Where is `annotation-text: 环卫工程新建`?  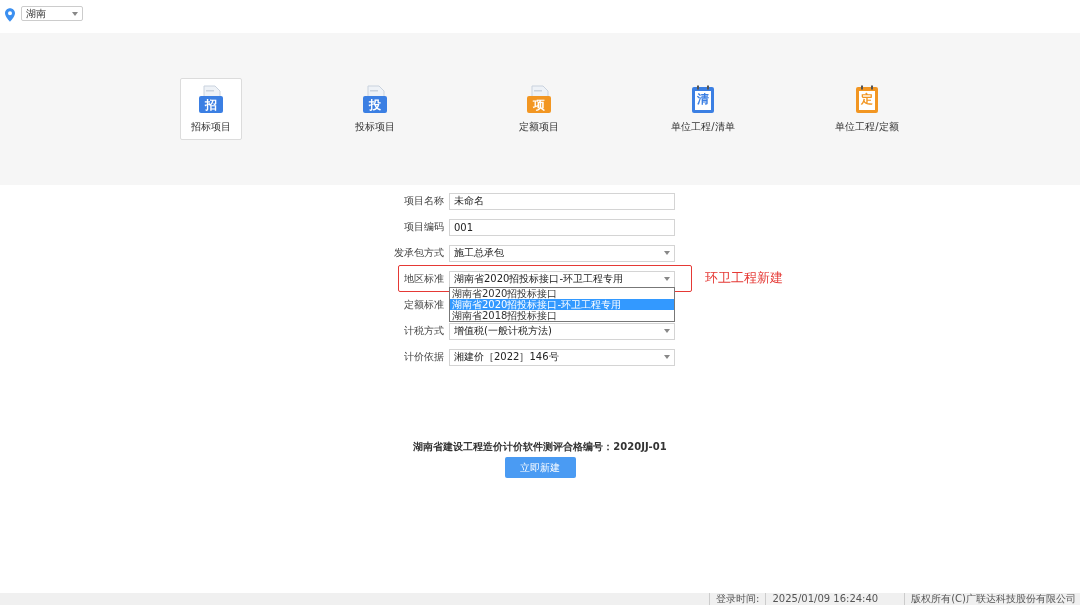
annotation-text: 环卫工程新建 is located at coordinates (744, 277).